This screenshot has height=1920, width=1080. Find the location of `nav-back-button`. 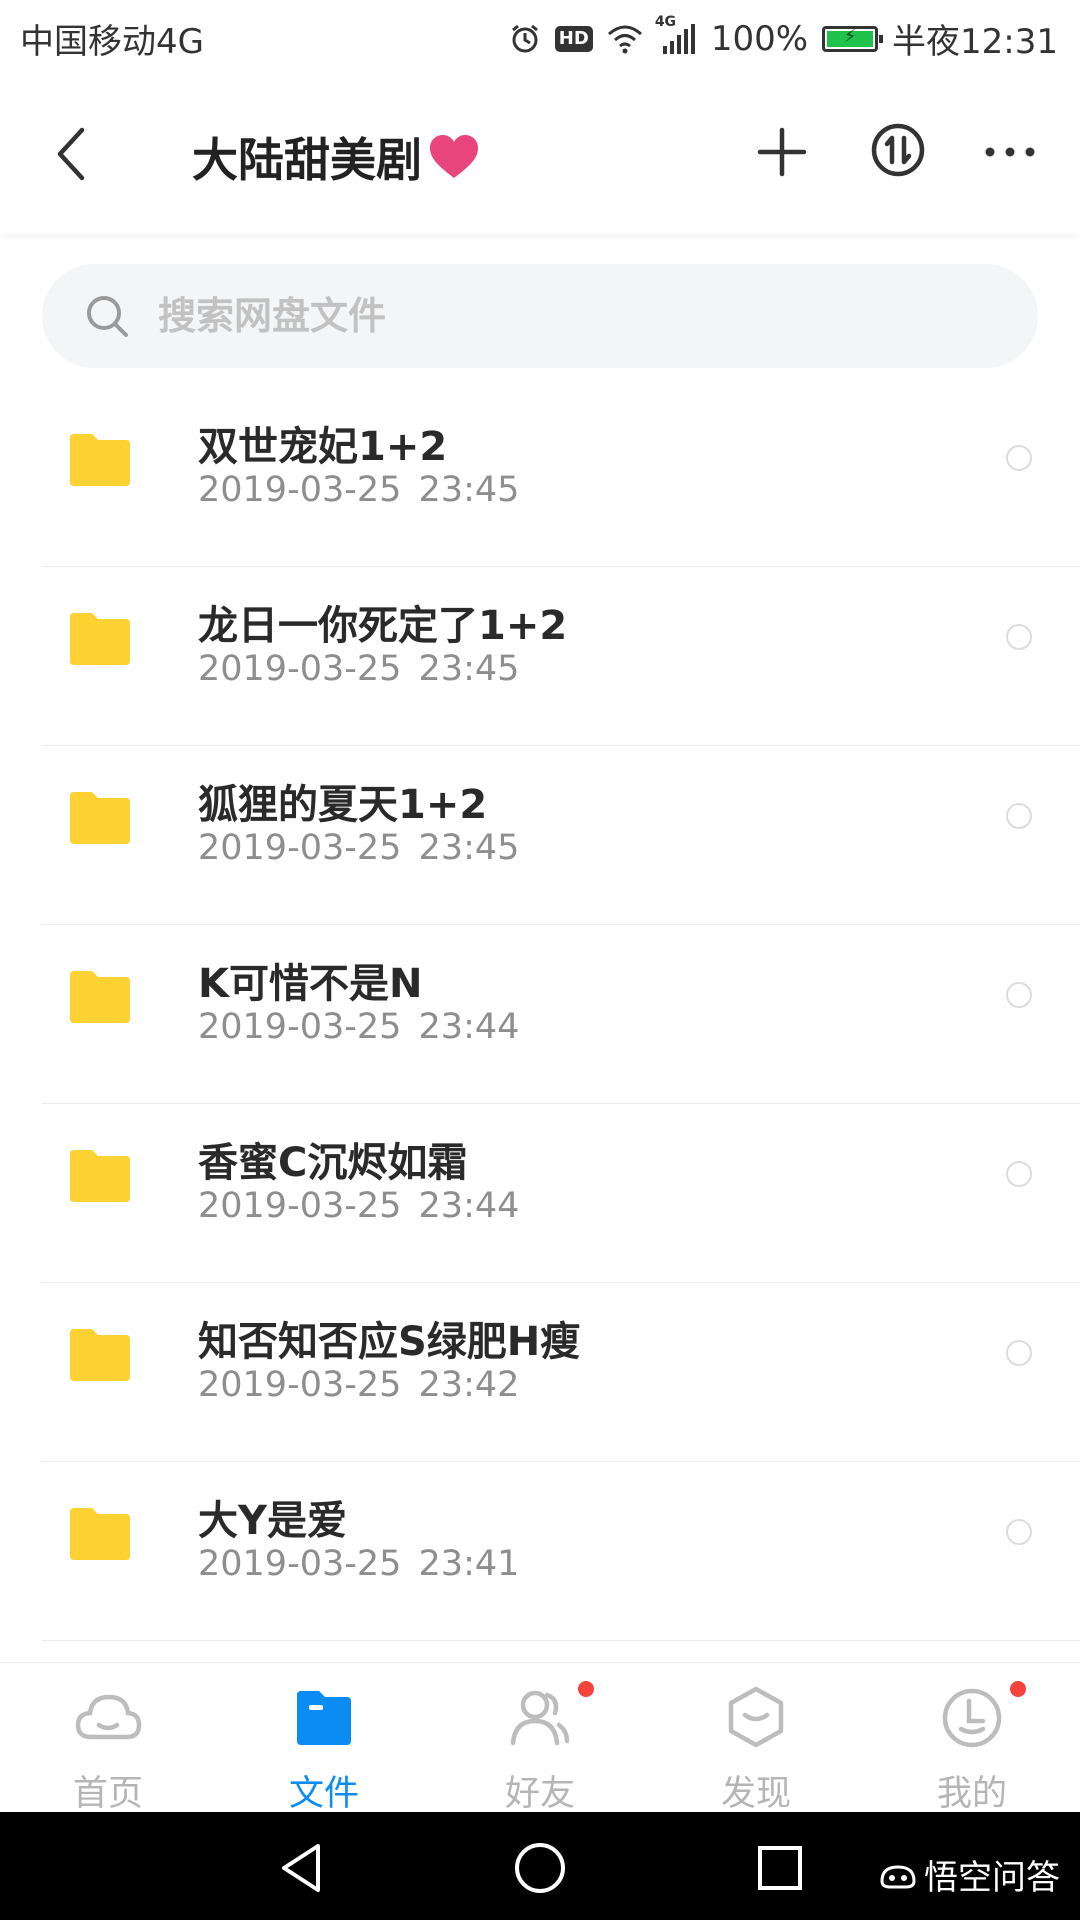

nav-back-button is located at coordinates (302, 1868).